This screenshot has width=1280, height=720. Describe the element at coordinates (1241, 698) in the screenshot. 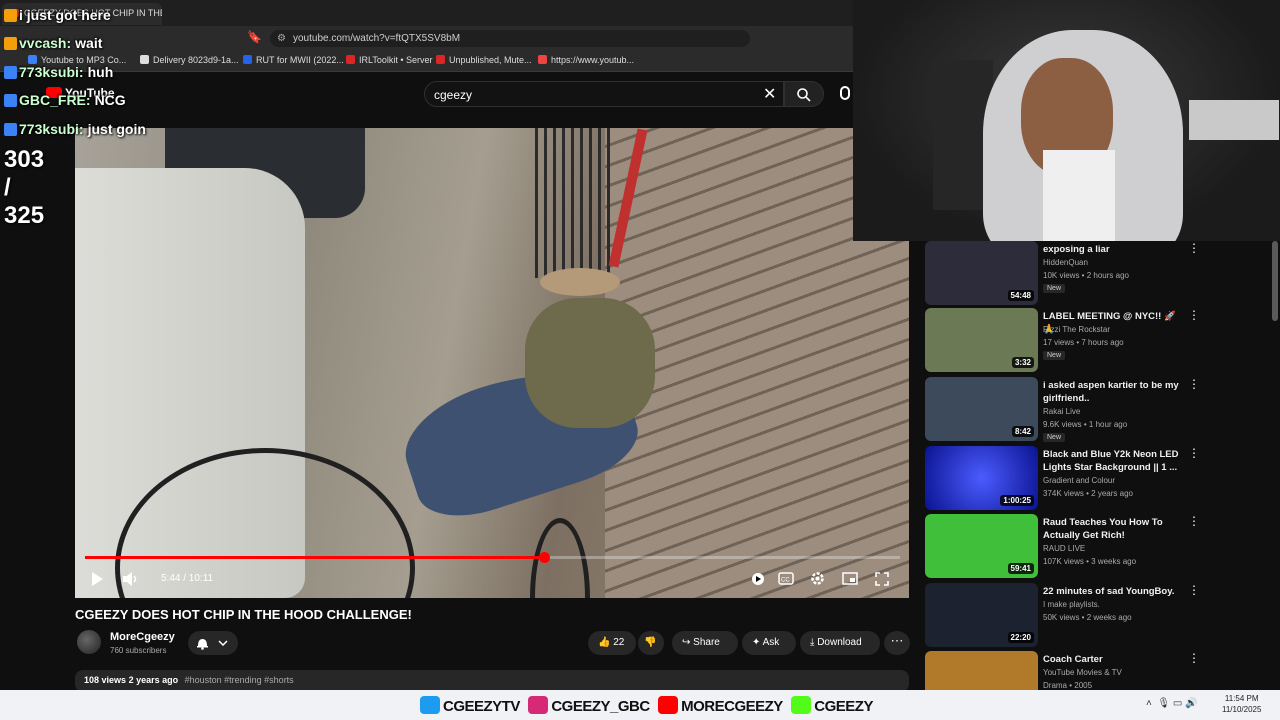

I see `clock-time: 11:54 PM` at that location.